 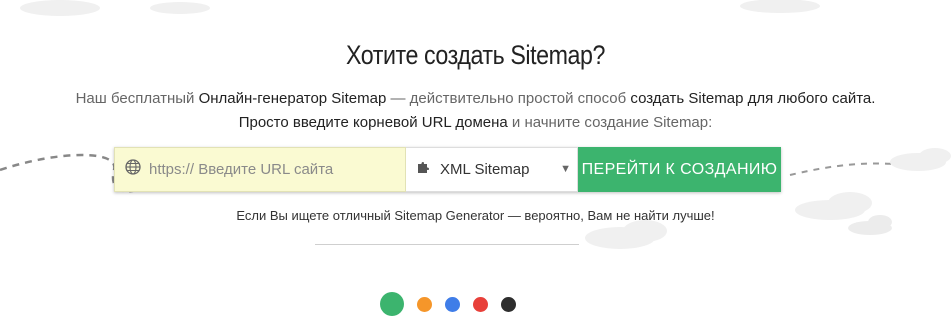 I want to click on theme-dot-orange, so click(x=424, y=304).